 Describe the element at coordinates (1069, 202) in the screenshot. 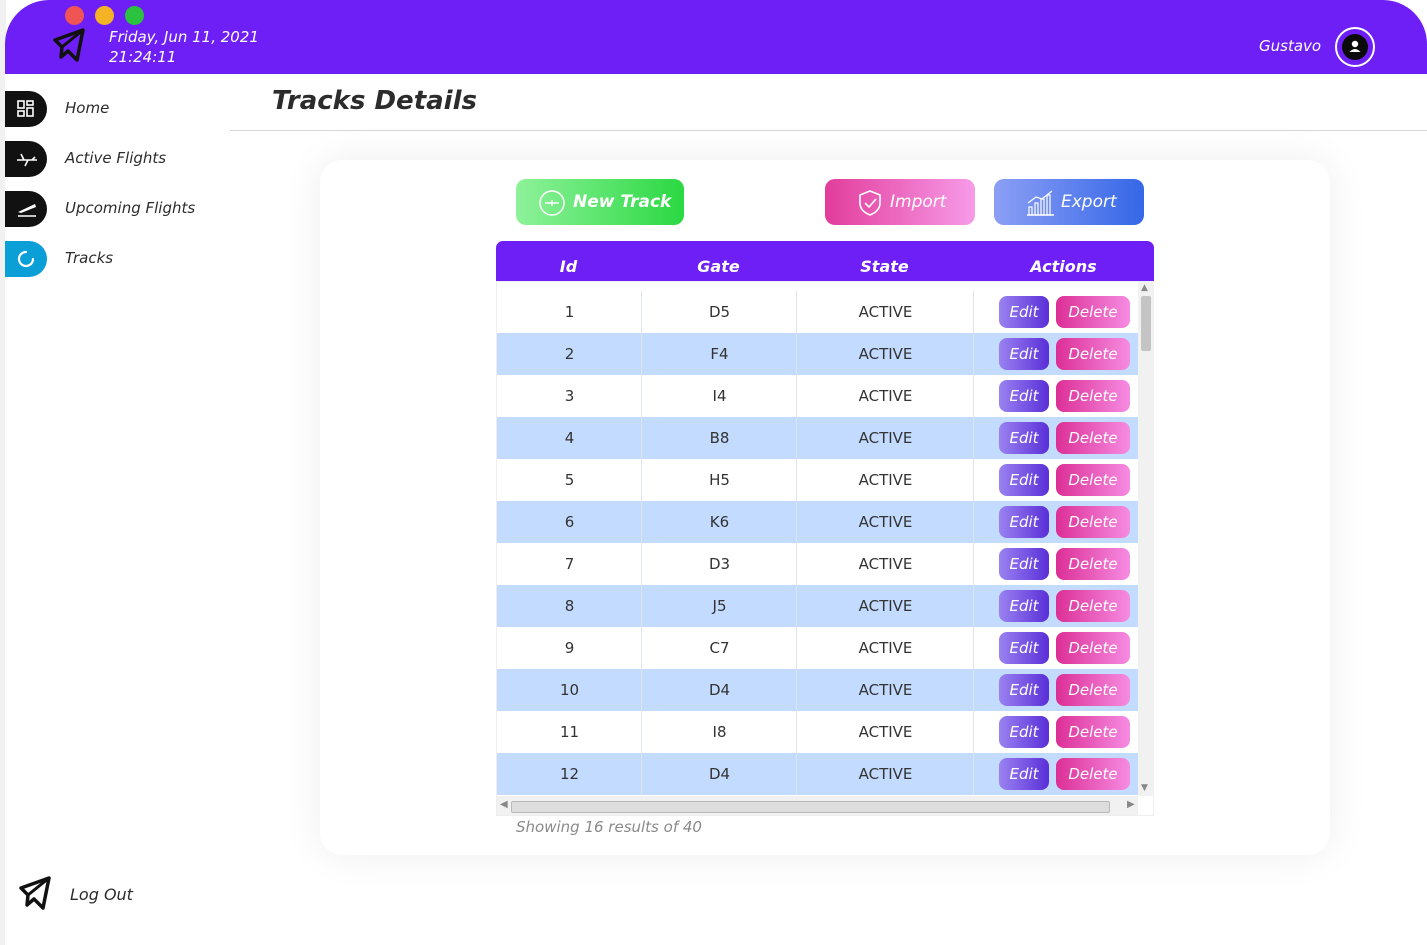

I see `export-button: Export` at that location.